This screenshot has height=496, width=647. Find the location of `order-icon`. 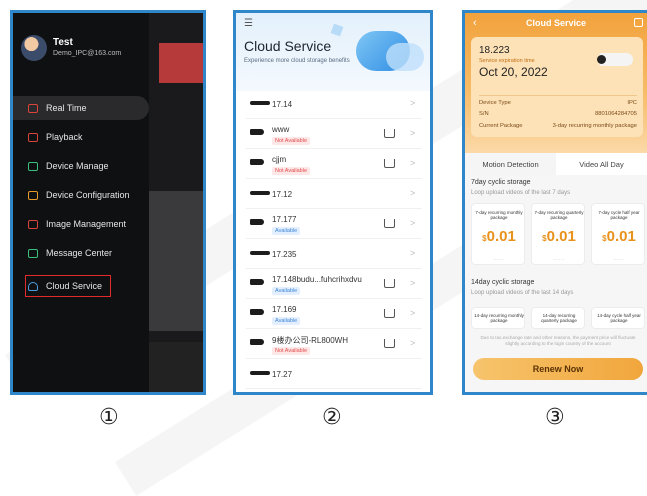

order-icon is located at coordinates (638, 22).